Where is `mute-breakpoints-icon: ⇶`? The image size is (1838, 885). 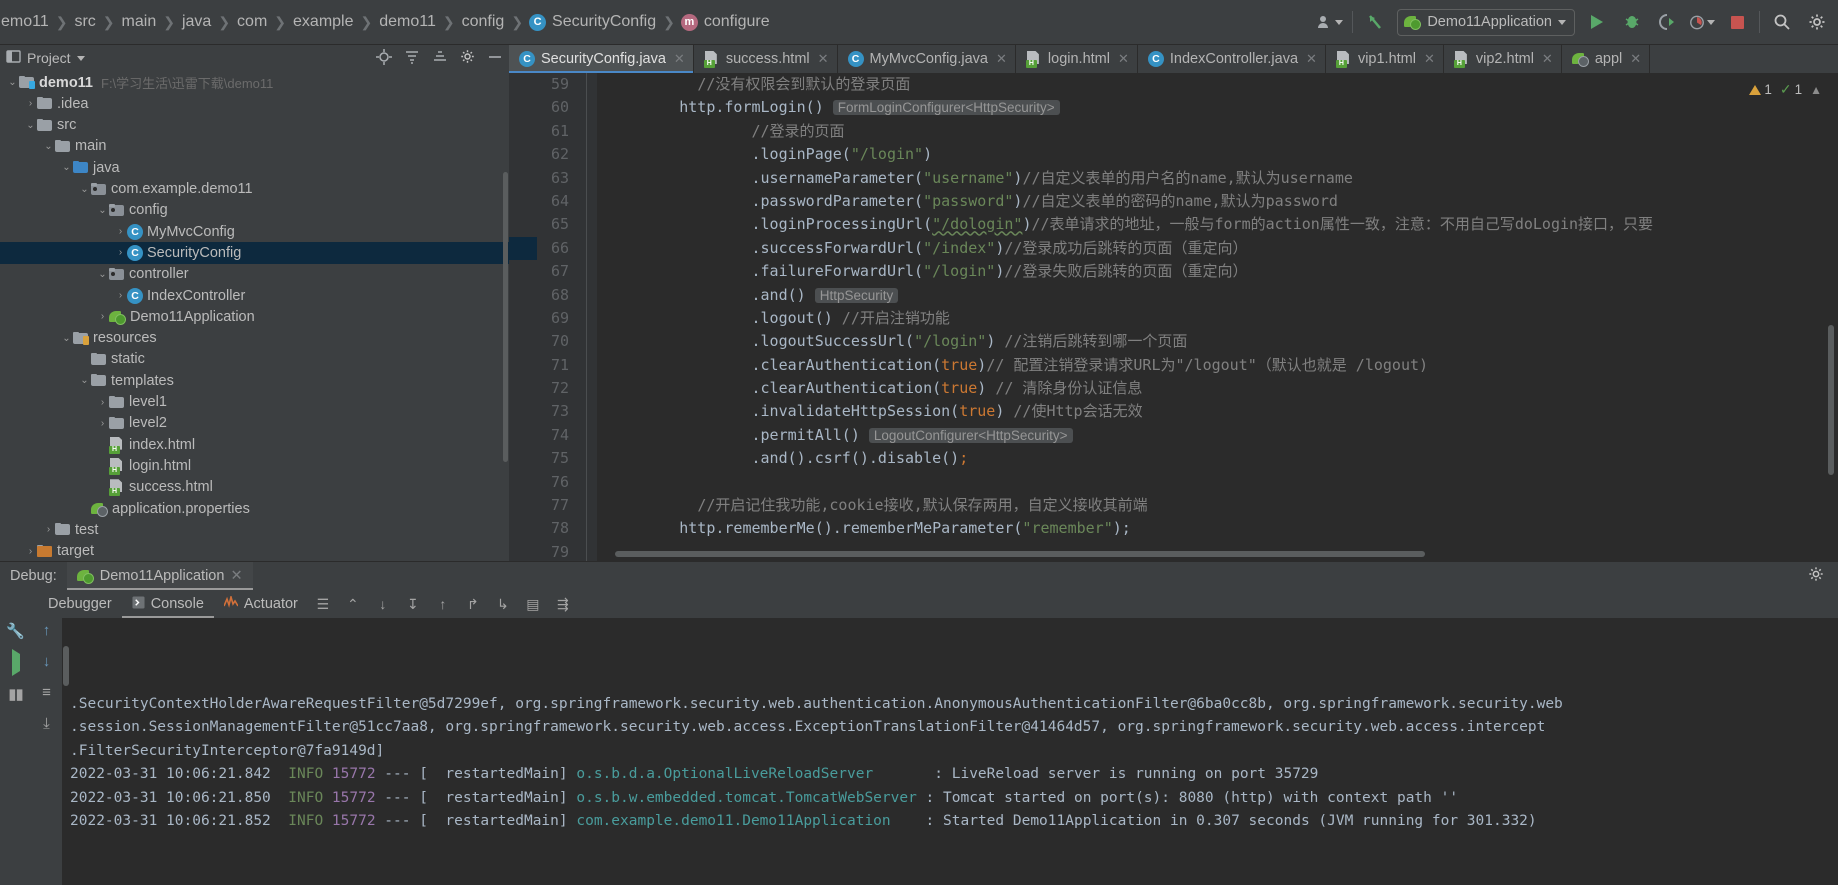 mute-breakpoints-icon: ⇶ is located at coordinates (563, 604).